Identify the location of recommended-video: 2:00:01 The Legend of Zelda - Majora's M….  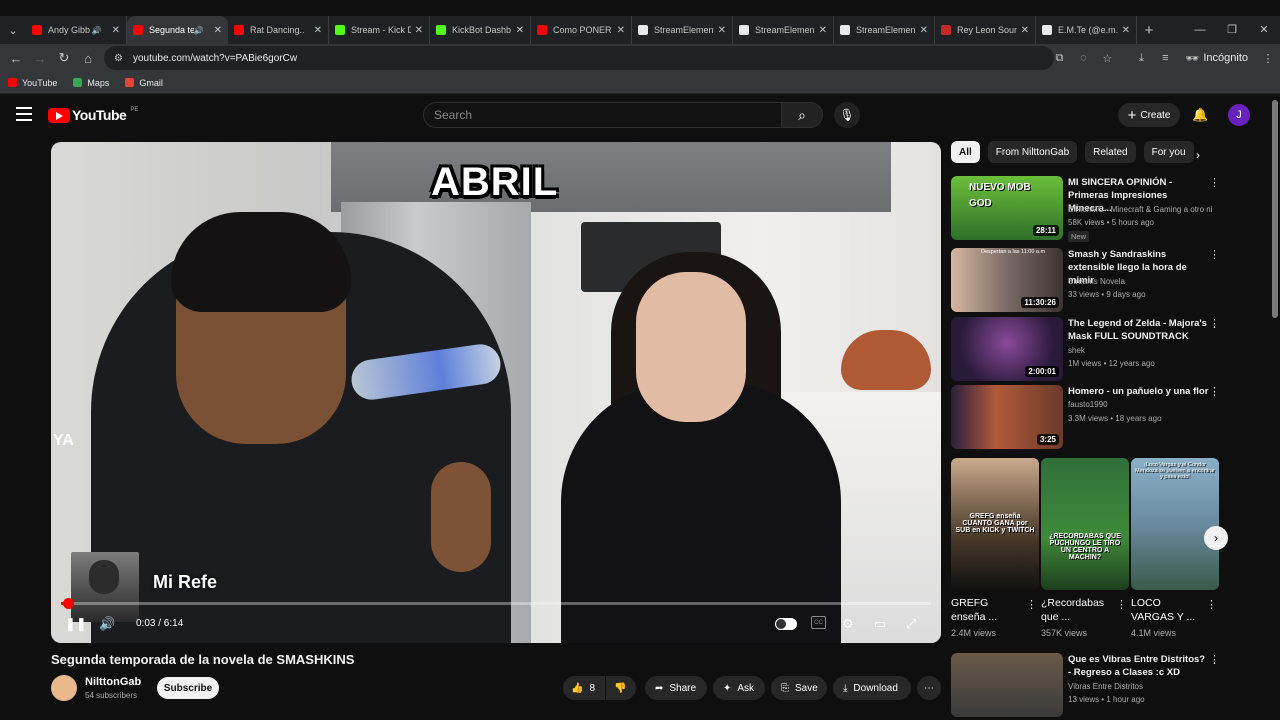
(1086, 349).